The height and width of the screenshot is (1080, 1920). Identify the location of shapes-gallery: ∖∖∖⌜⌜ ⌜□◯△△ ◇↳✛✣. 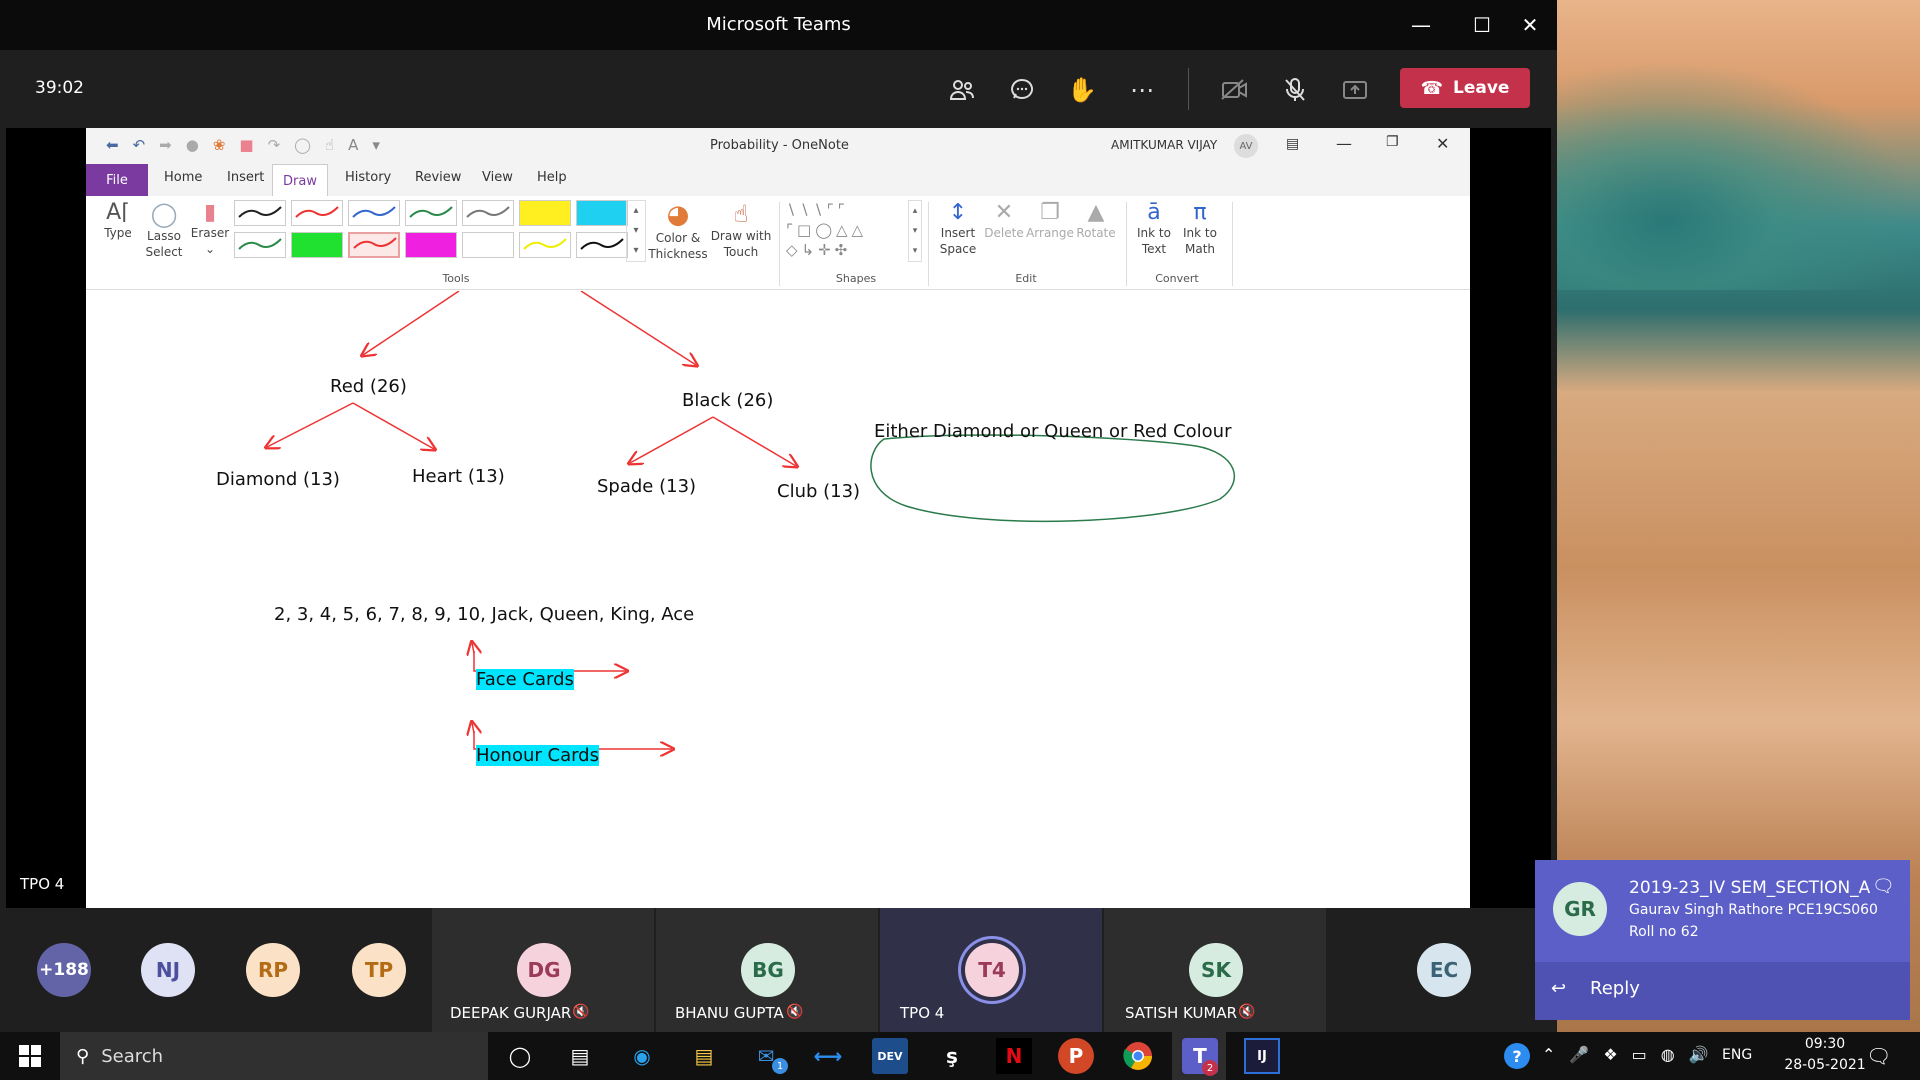
(846, 232).